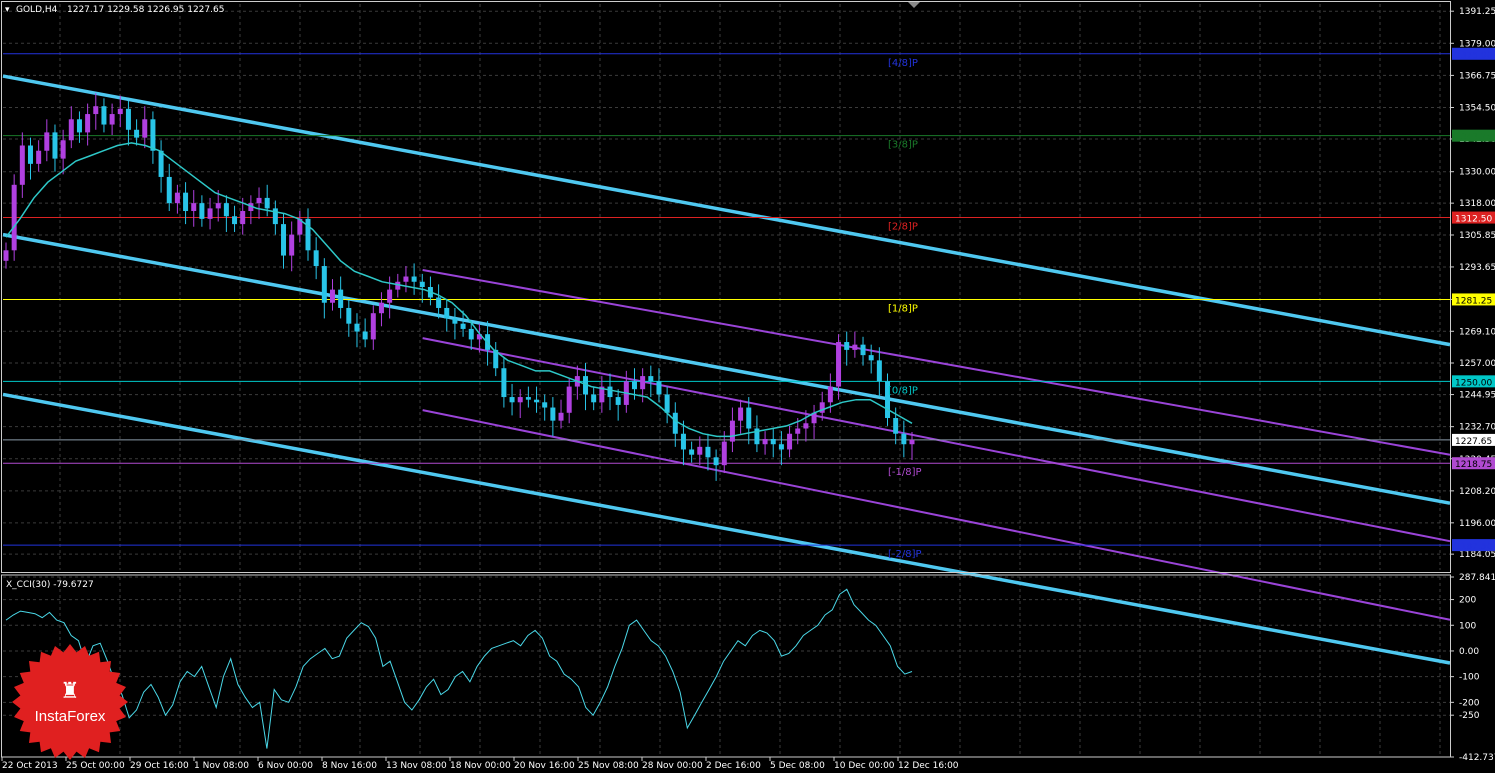 This screenshot has width=1495, height=773. What do you see at coordinates (349, 766) in the screenshot?
I see `time-tick-label: 8 Nov 16:00` at bounding box center [349, 766].